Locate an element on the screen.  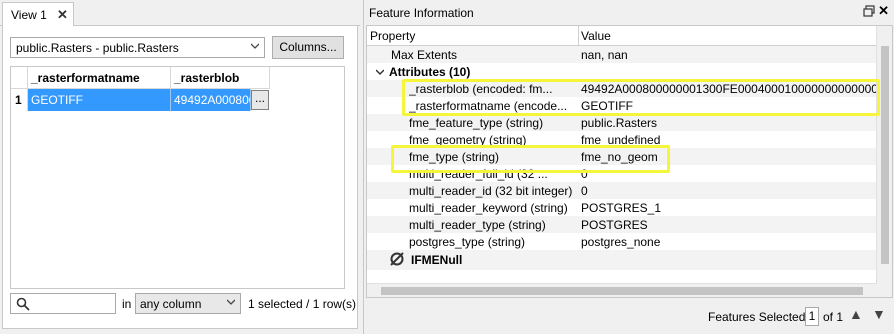
panel-title-bar: Feature Information ✕ is located at coordinates (629, 12).